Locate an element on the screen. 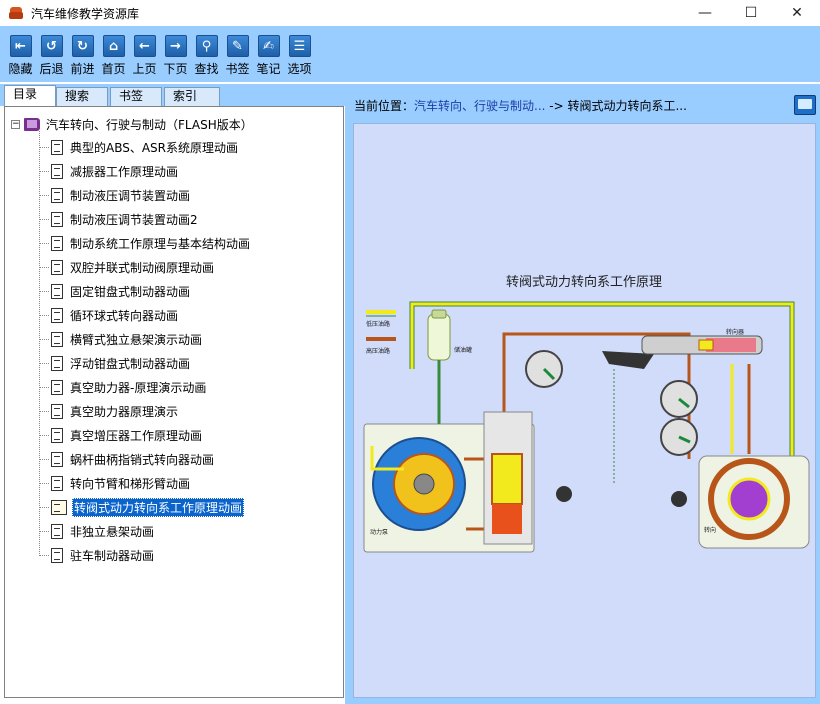  tree-root: − 汽车转向、行驶与制动（FLASH版本） is located at coordinates (133, 124).